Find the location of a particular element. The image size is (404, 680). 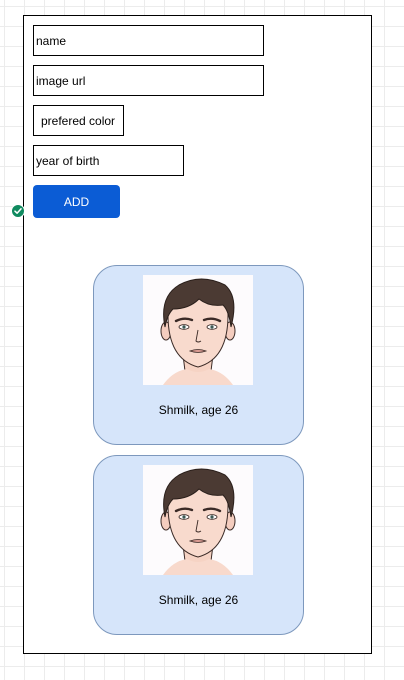

year-of-birth-input-placeholder: year of birth is located at coordinates (68, 160).